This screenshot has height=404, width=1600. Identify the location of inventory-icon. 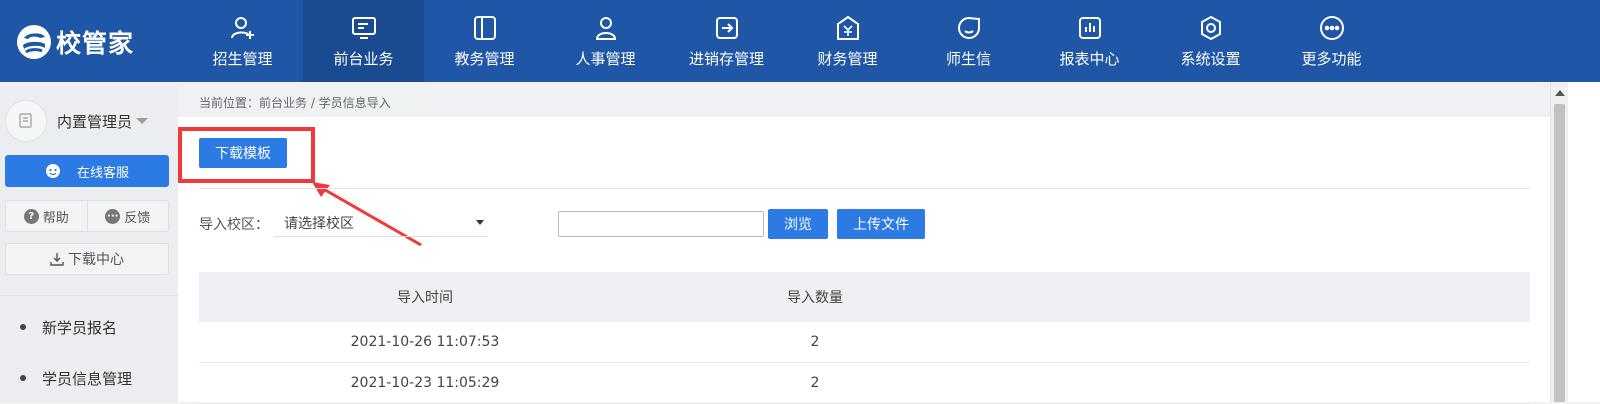
(726, 28).